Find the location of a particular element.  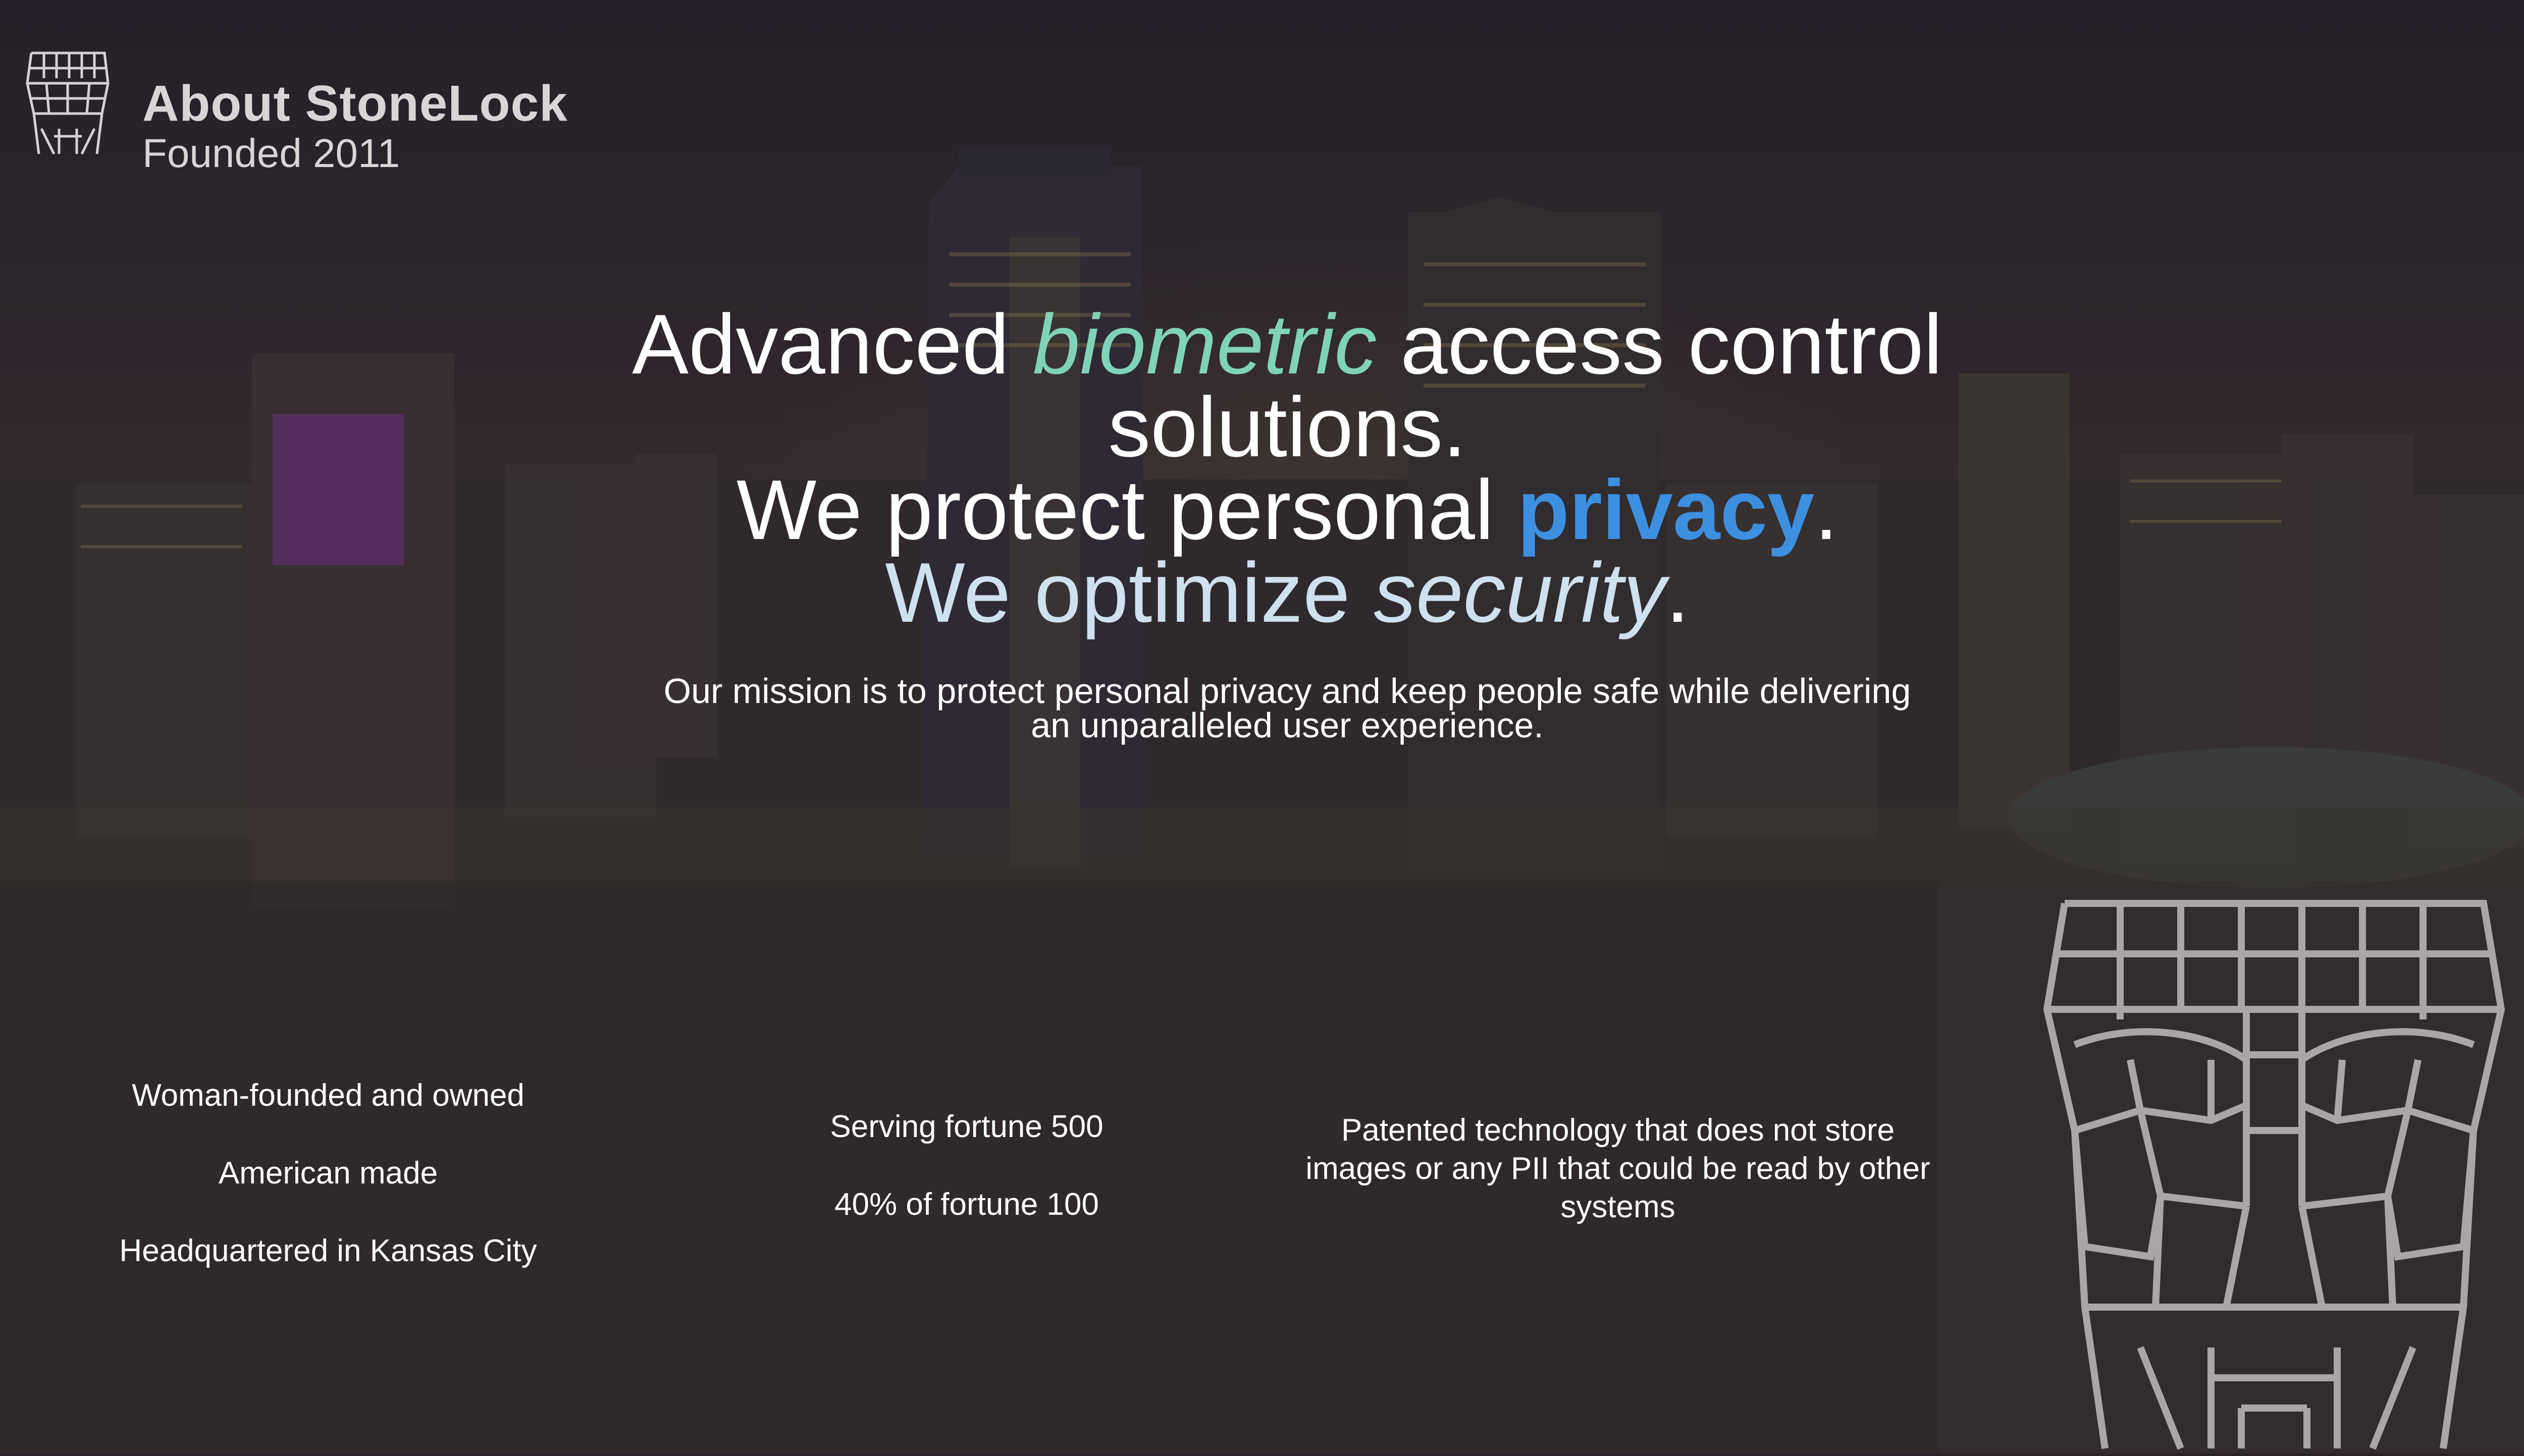

hero-accent-privacy: privacy is located at coordinates (1666, 509).